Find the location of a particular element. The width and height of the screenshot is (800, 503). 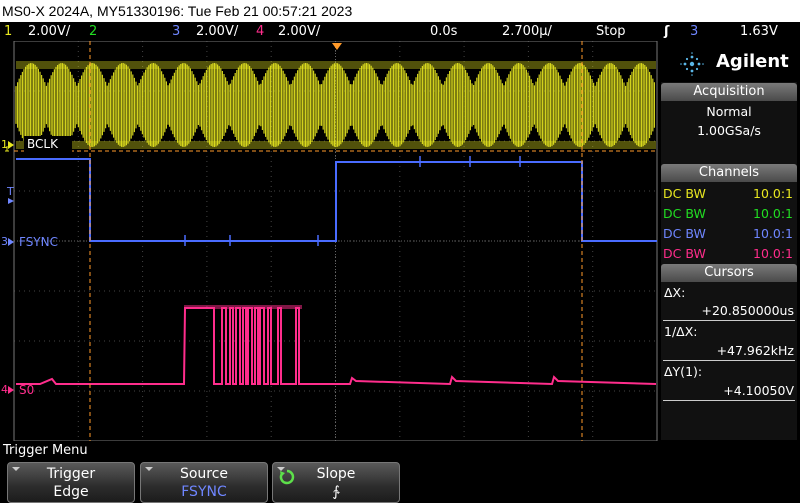

acquisition-header: Acquisition is located at coordinates (729, 92).